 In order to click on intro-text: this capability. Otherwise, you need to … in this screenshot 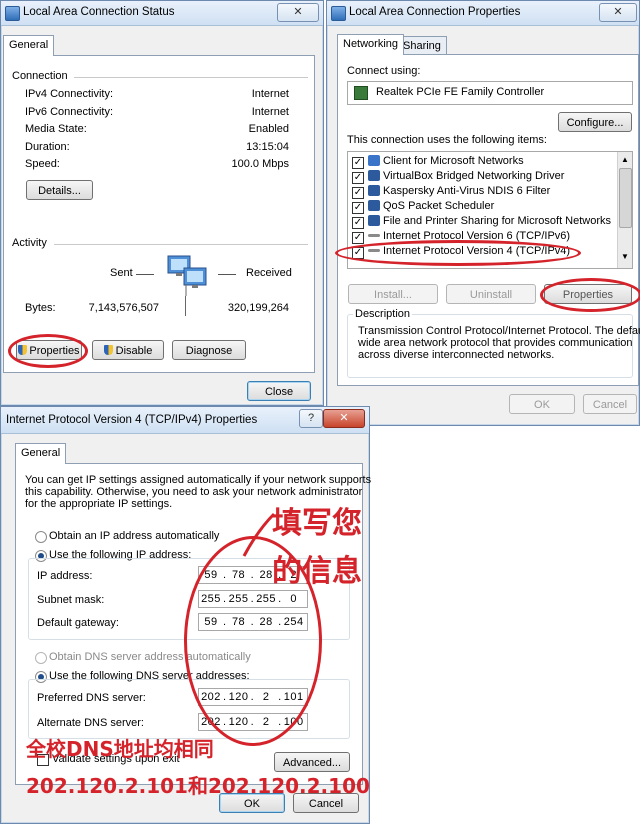, I will do `click(194, 492)`.